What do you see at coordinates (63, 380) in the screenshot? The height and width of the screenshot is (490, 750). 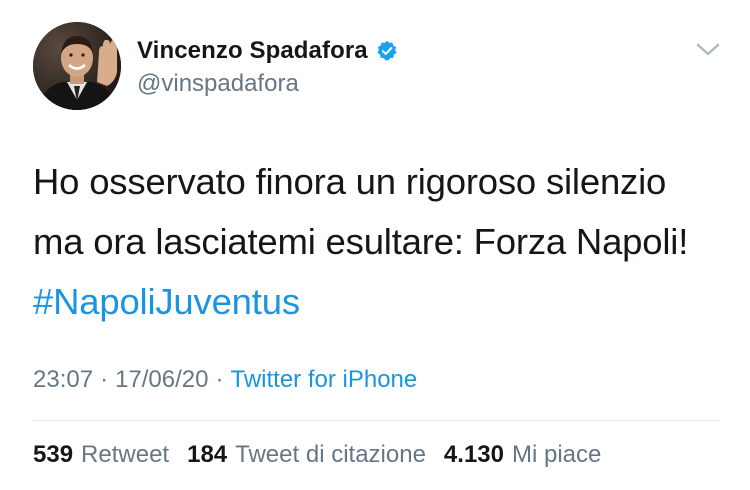 I see `tweet-time: 23:07` at bounding box center [63, 380].